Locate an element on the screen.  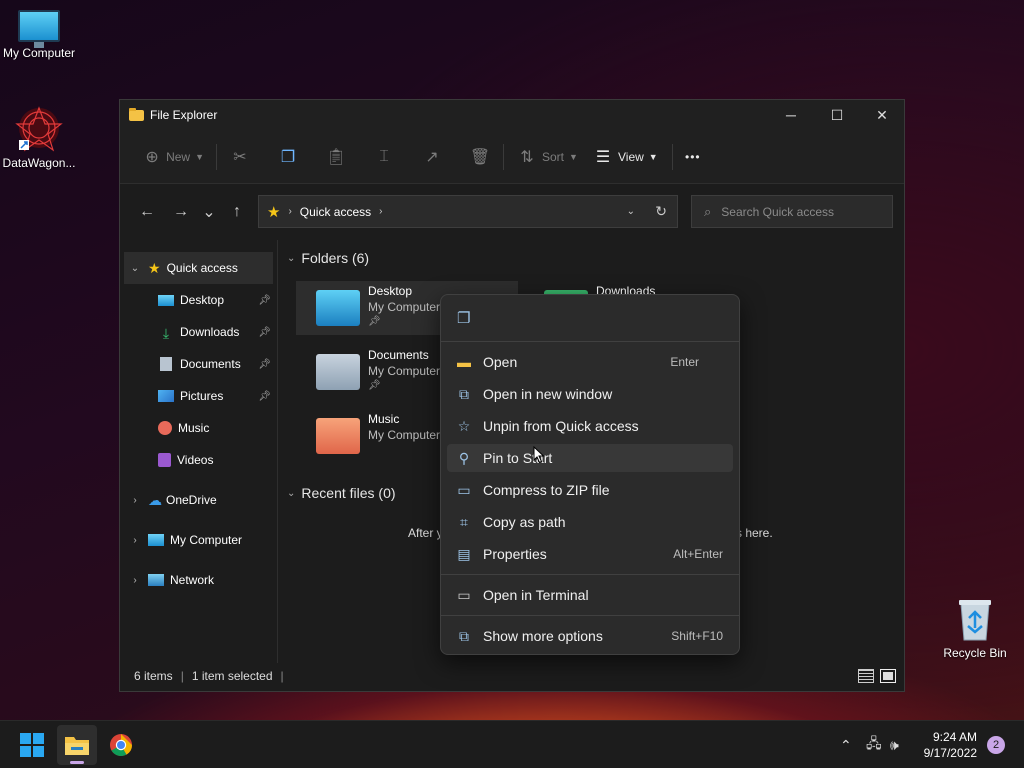
sidebar-item-network: › Network is located at coordinates (198, 580).